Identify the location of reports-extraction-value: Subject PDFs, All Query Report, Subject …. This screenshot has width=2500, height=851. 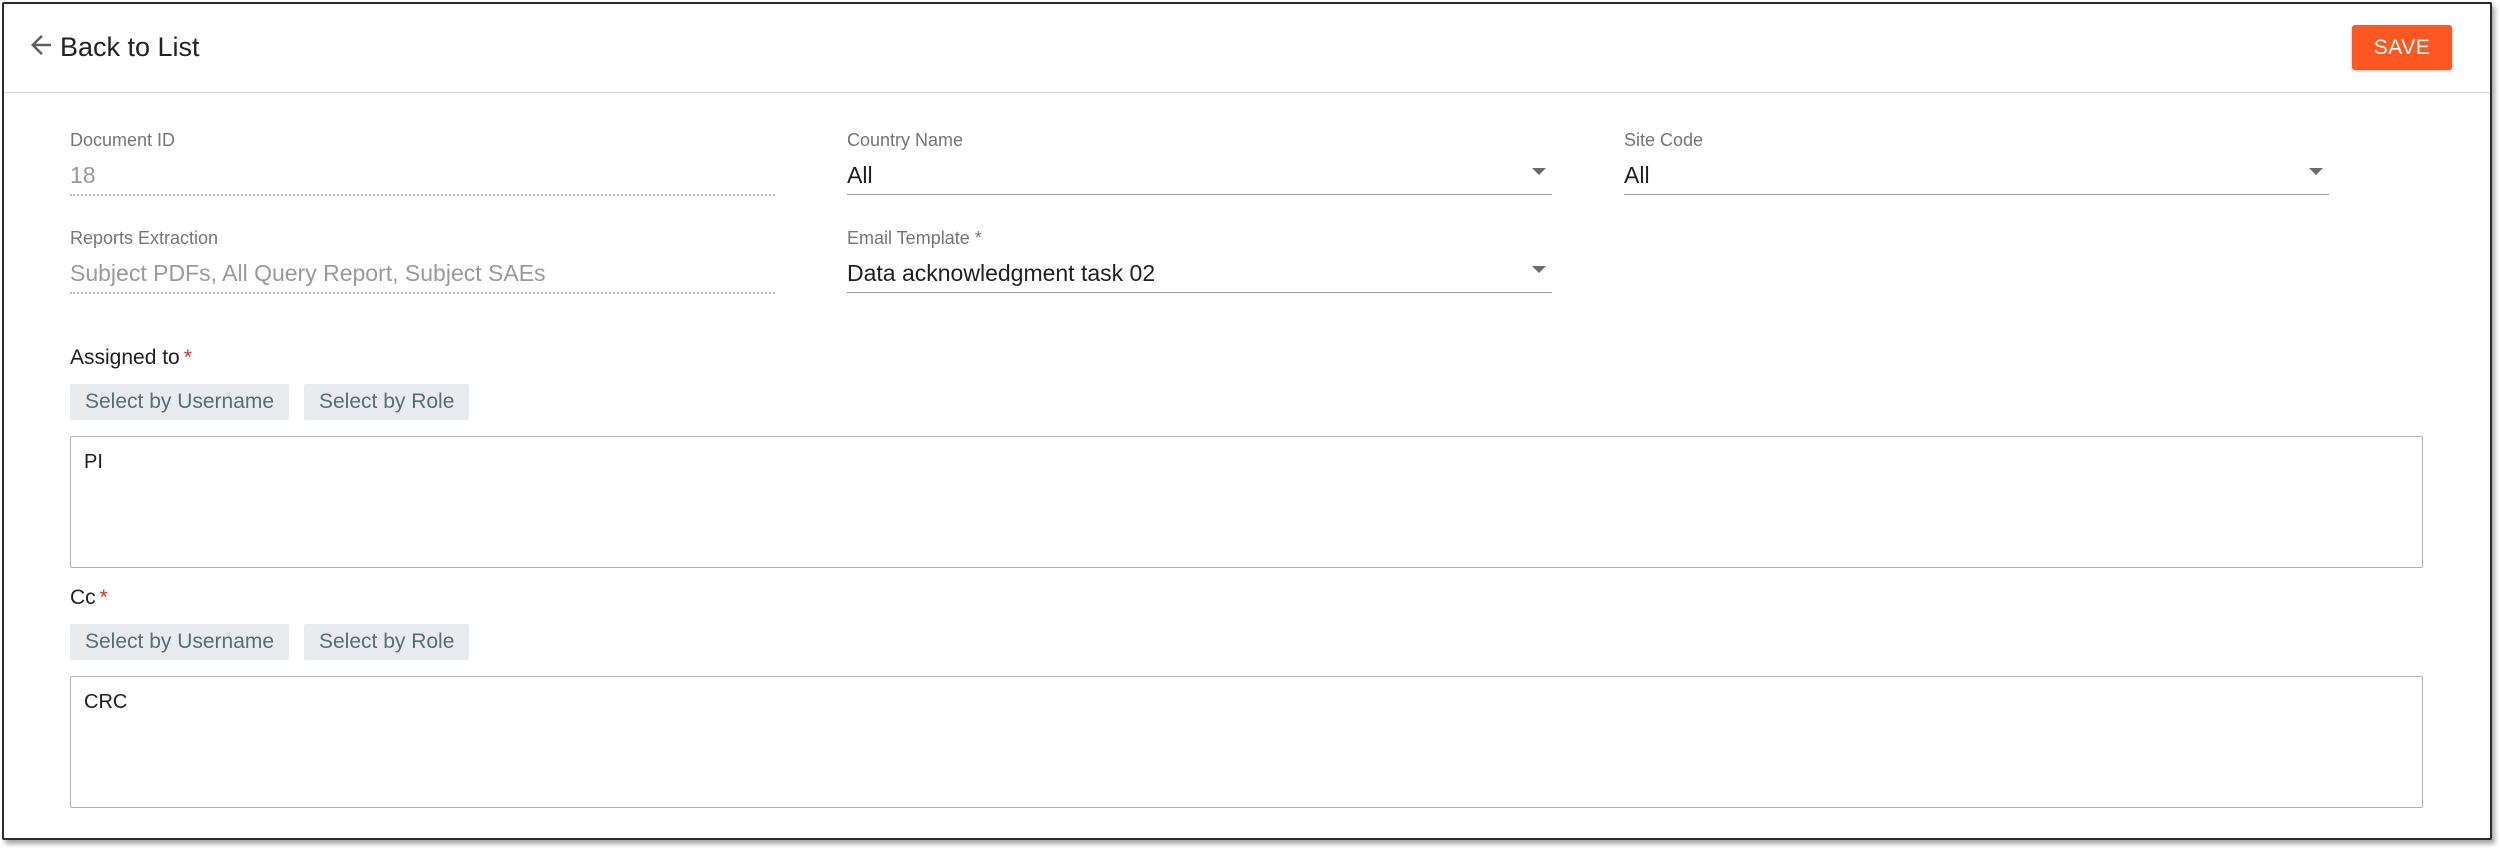
(308, 273).